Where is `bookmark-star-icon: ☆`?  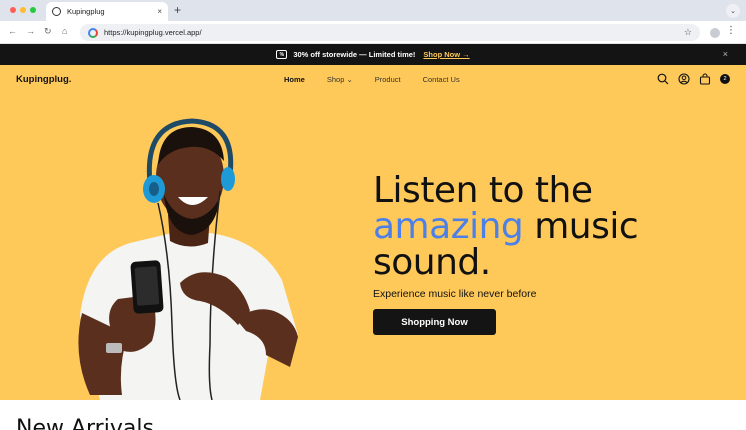 bookmark-star-icon: ☆ is located at coordinates (688, 32).